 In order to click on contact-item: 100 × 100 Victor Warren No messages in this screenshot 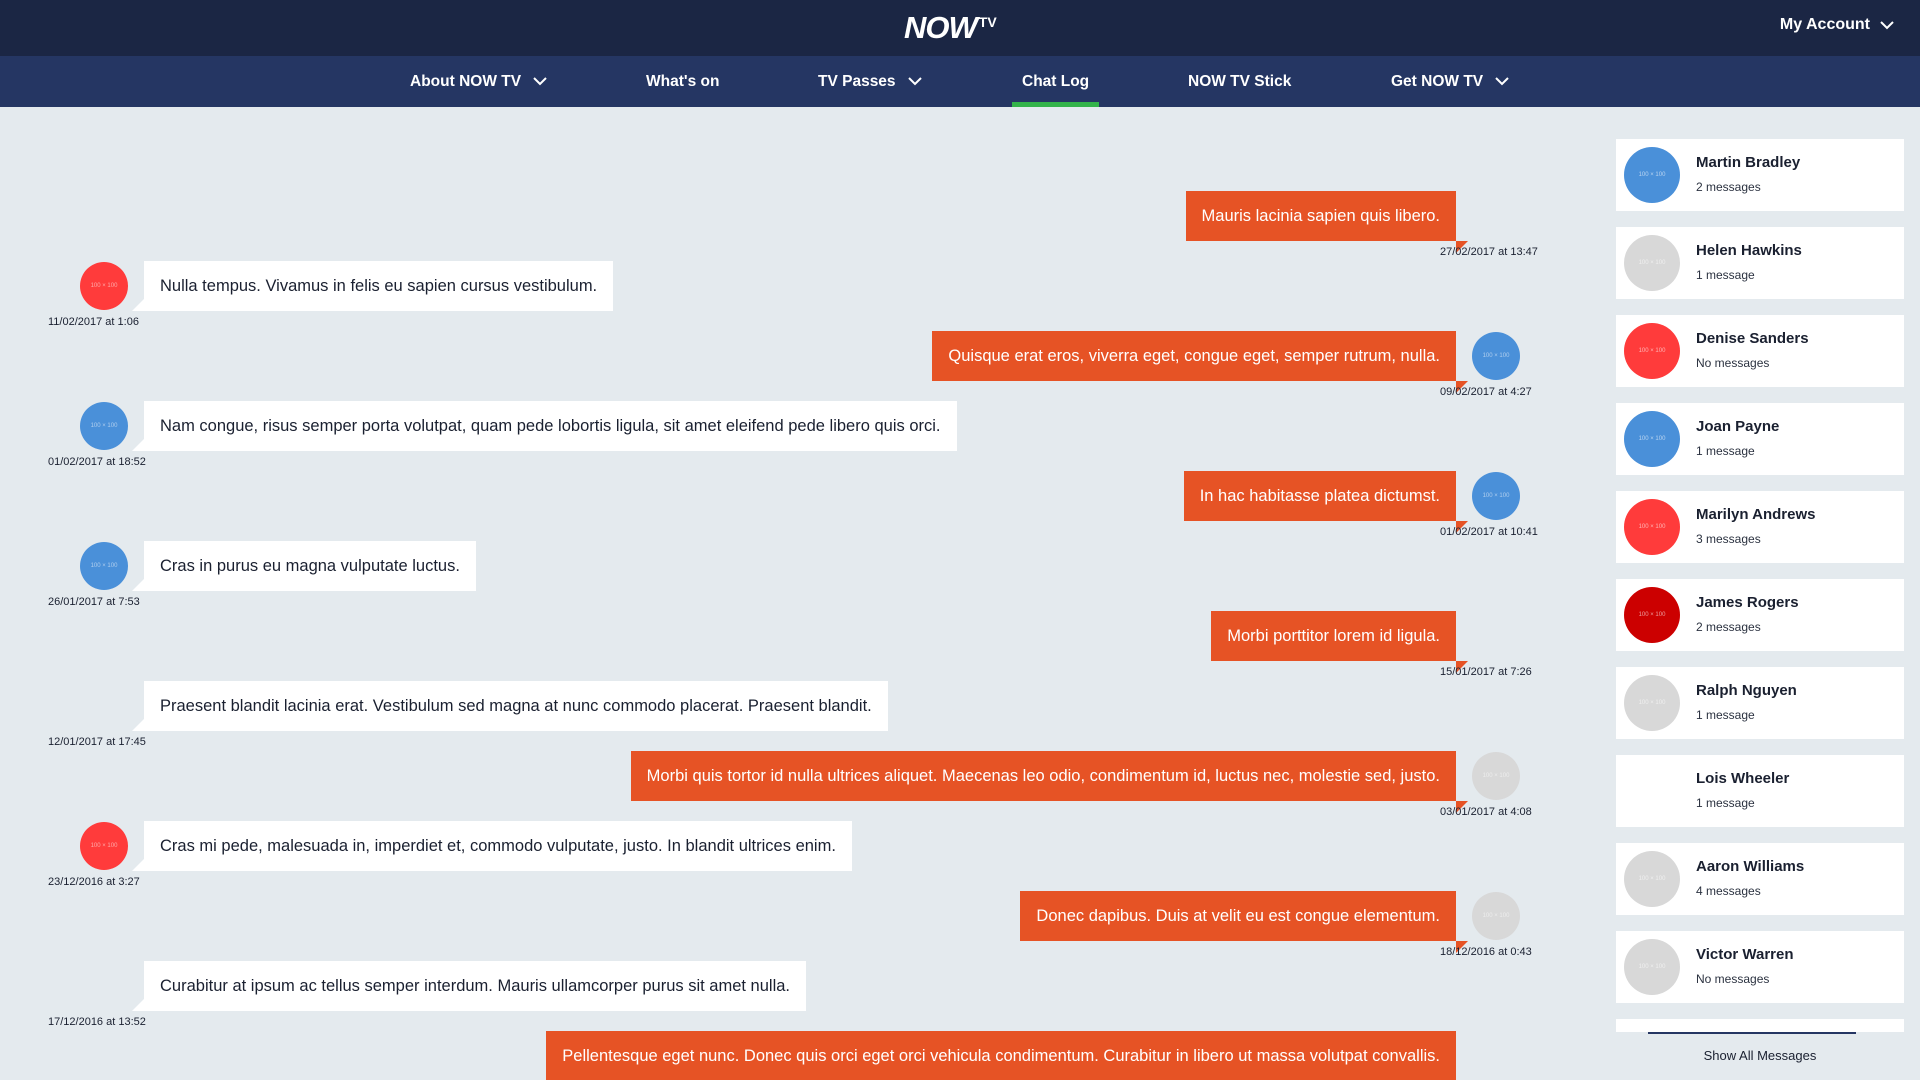, I will do `click(1760, 967)`.